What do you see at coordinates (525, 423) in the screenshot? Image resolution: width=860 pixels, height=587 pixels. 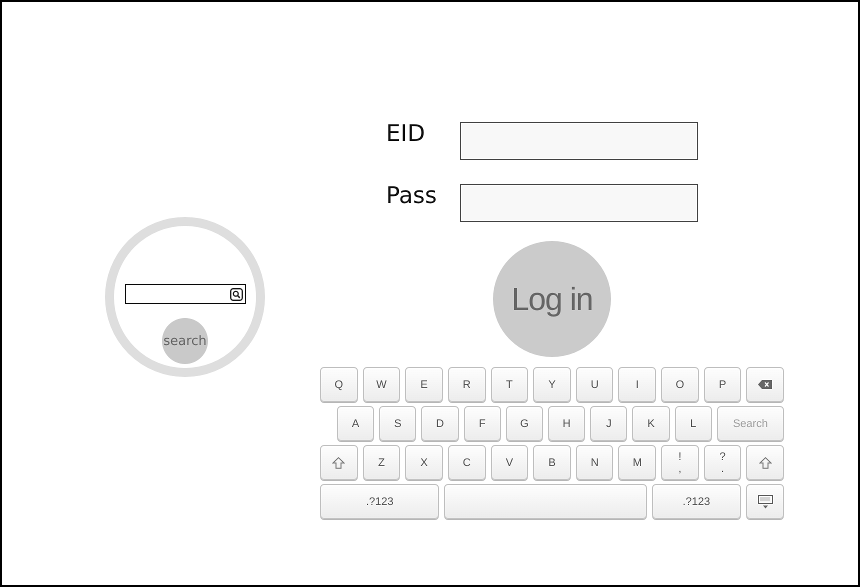 I see `keyboard-key: G` at bounding box center [525, 423].